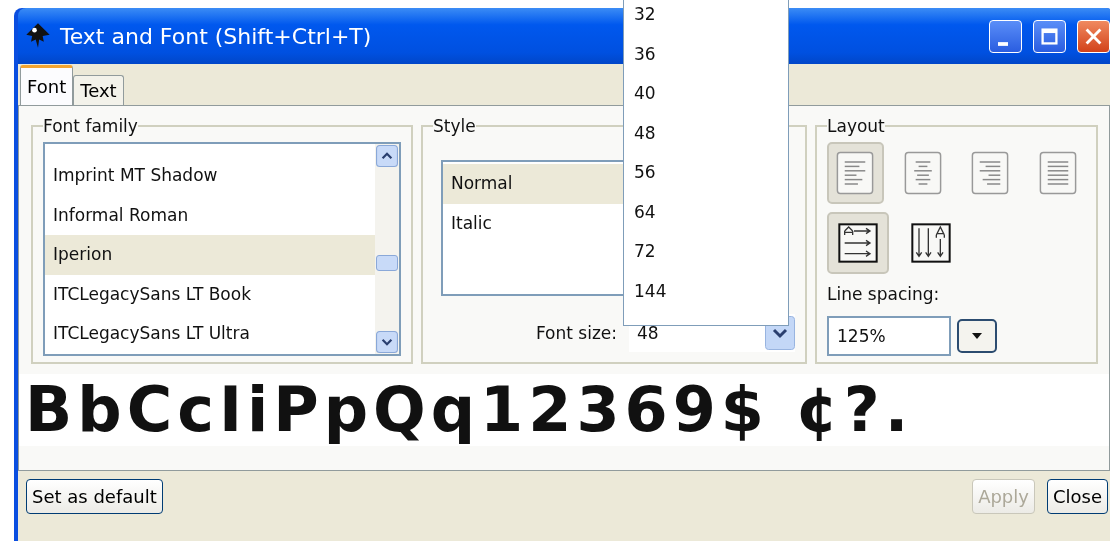 The width and height of the screenshot is (1110, 541). Describe the element at coordinates (90, 126) in the screenshot. I see `group-title: Font family` at that location.